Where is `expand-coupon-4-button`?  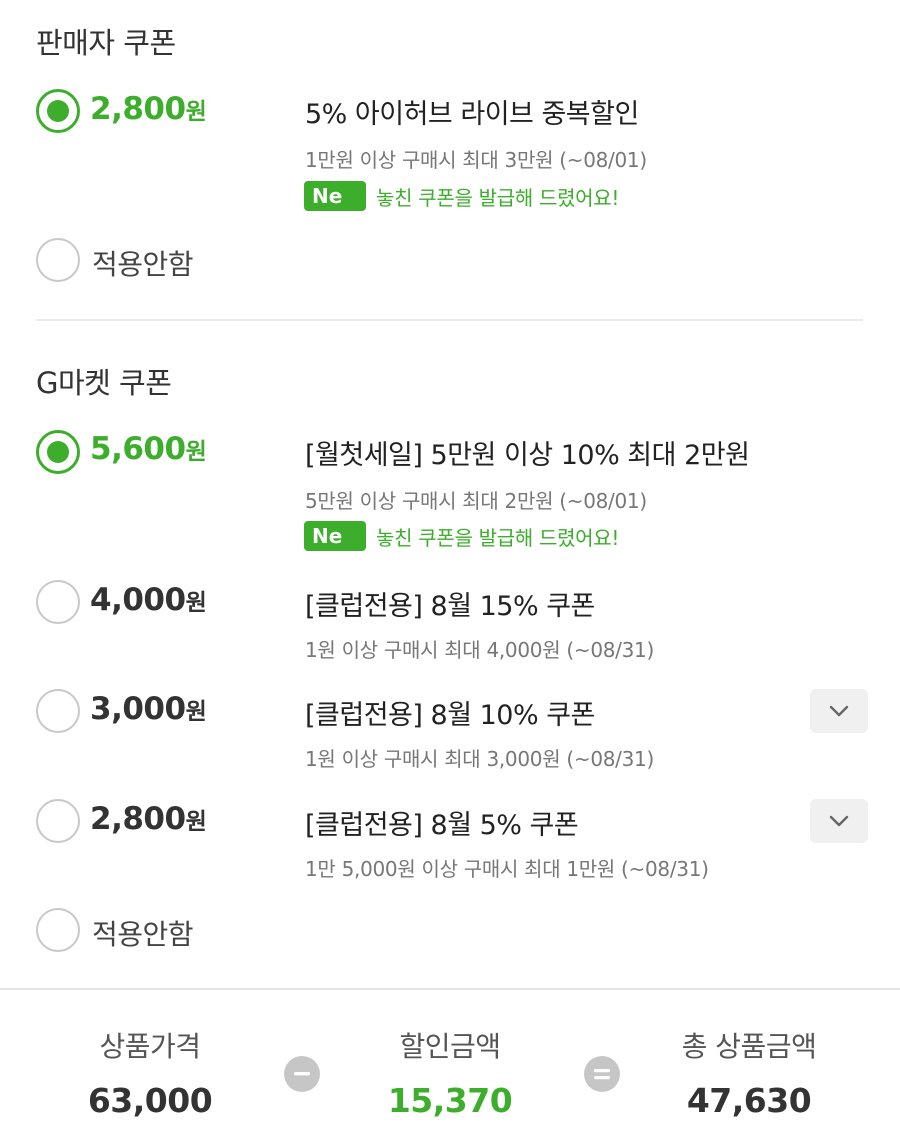
expand-coupon-4-button is located at coordinates (839, 821).